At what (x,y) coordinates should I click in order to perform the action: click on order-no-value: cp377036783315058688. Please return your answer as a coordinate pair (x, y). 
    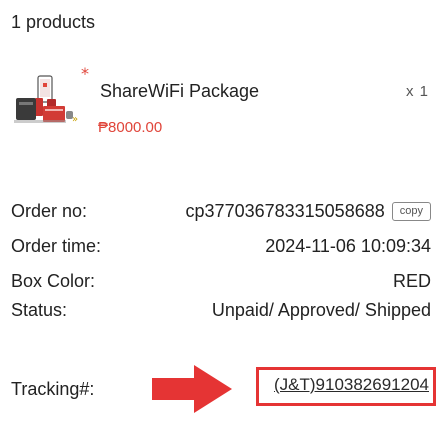
    Looking at the image, I should click on (285, 211).